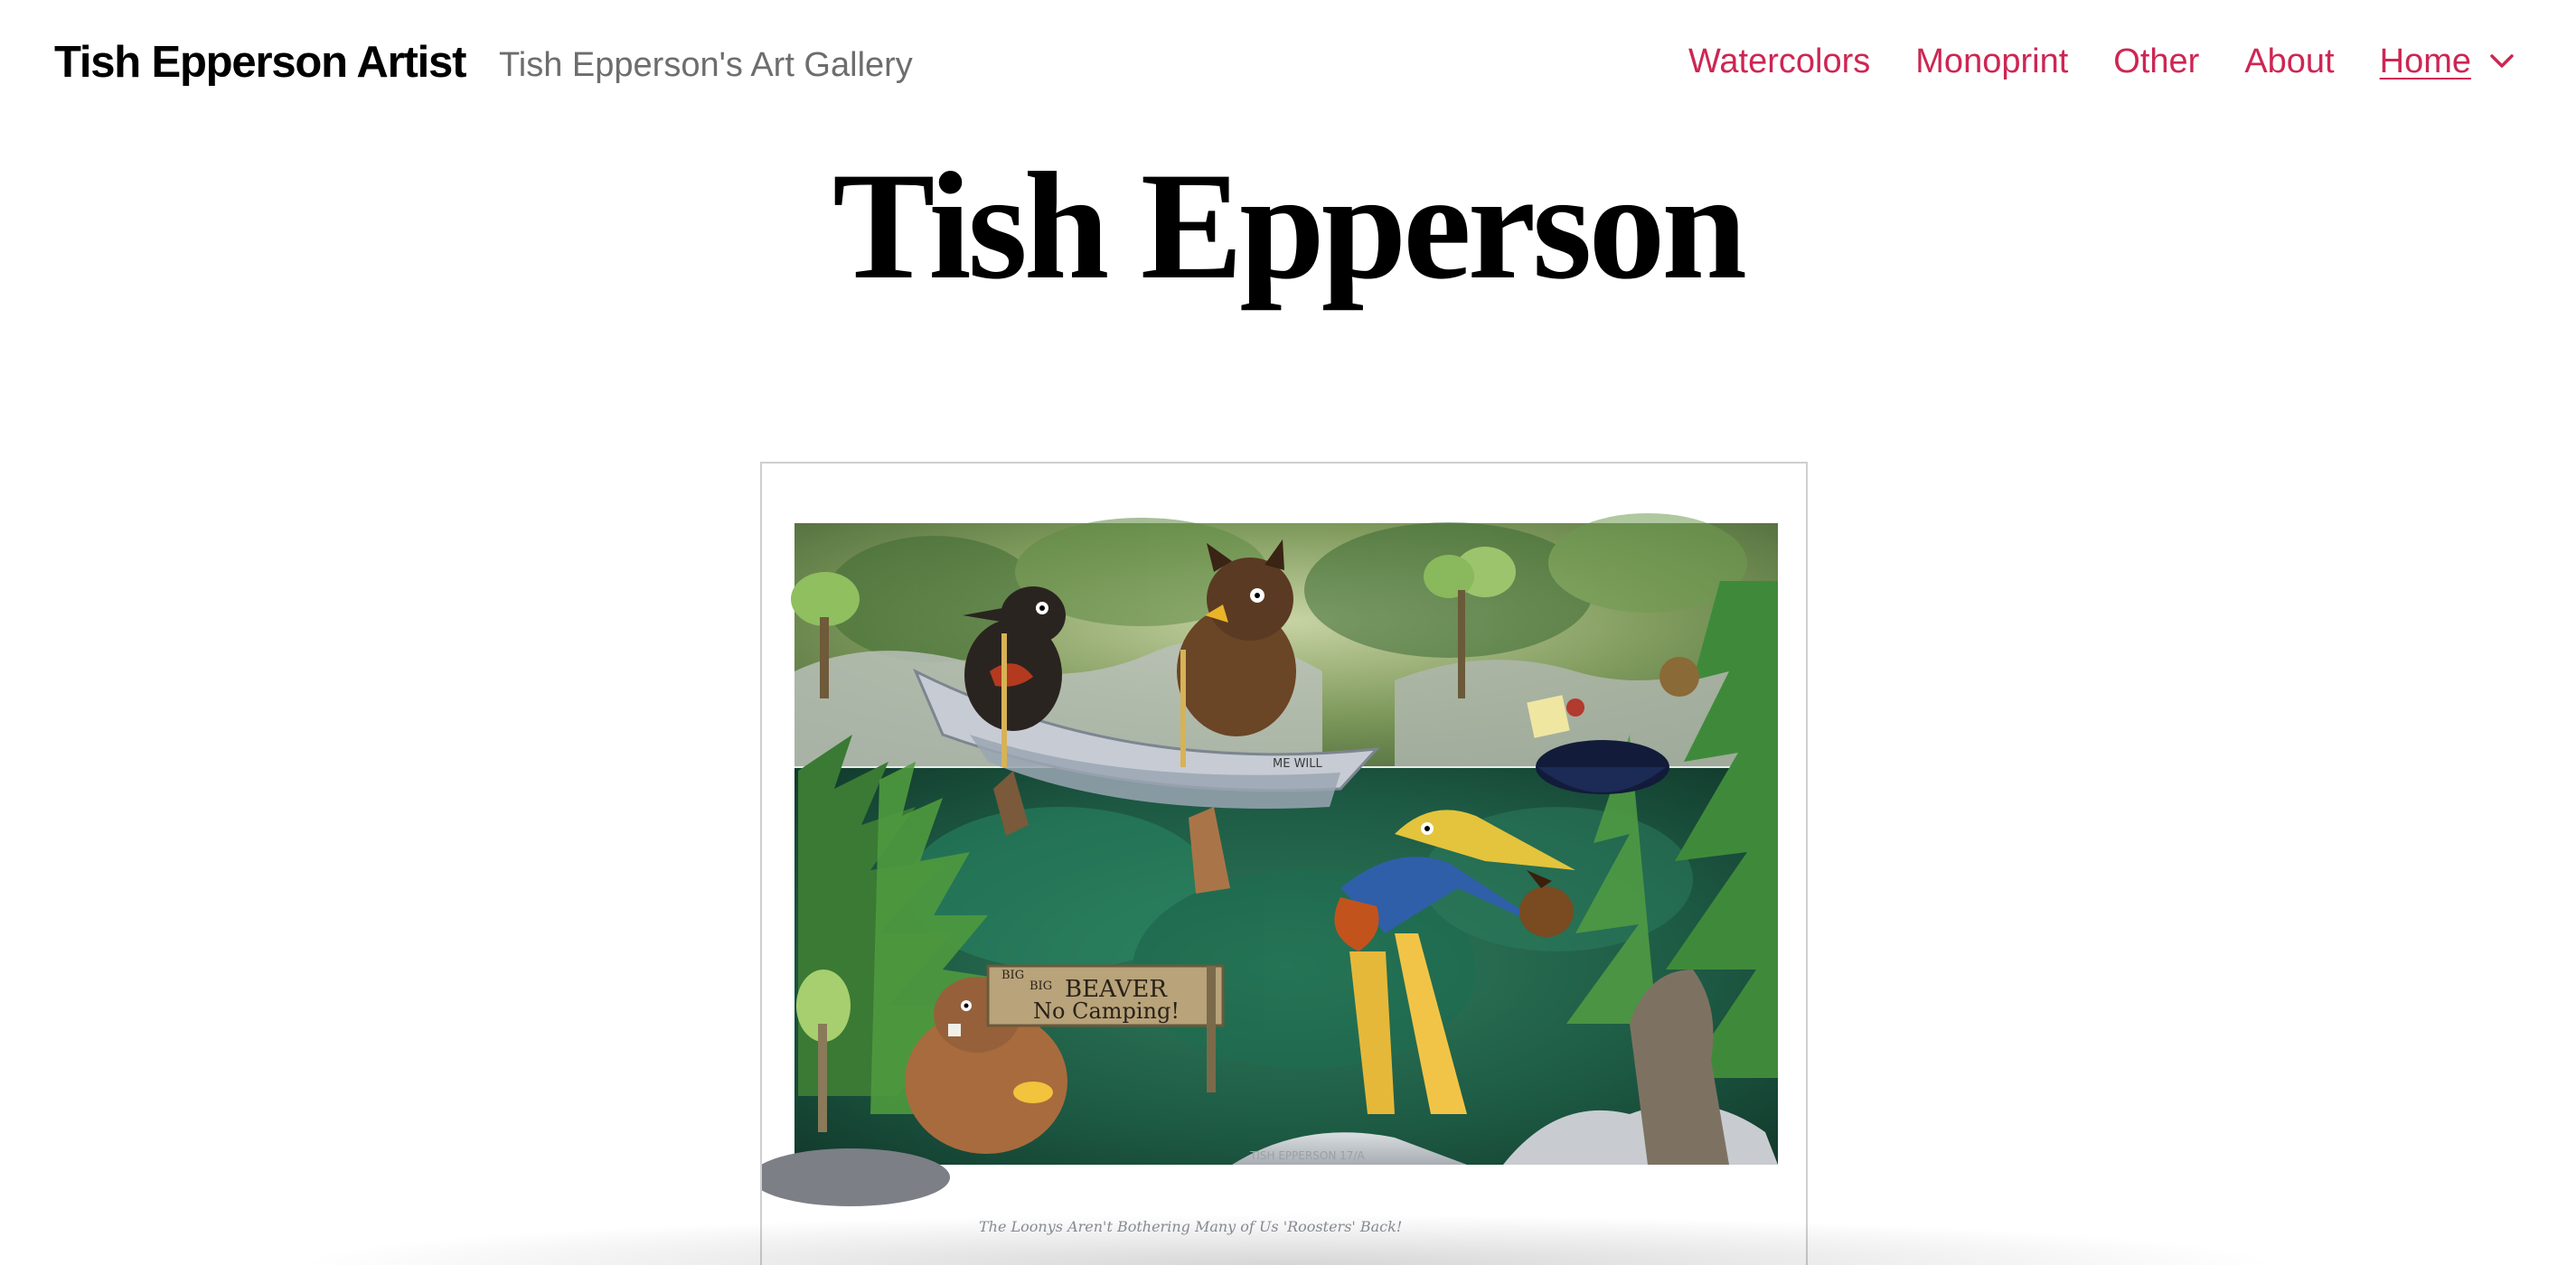 This screenshot has height=1265, width=2576. Describe the element at coordinates (2104, 62) in the screenshot. I see `primary-nav: Watercolors Monoprint Other About Home` at that location.